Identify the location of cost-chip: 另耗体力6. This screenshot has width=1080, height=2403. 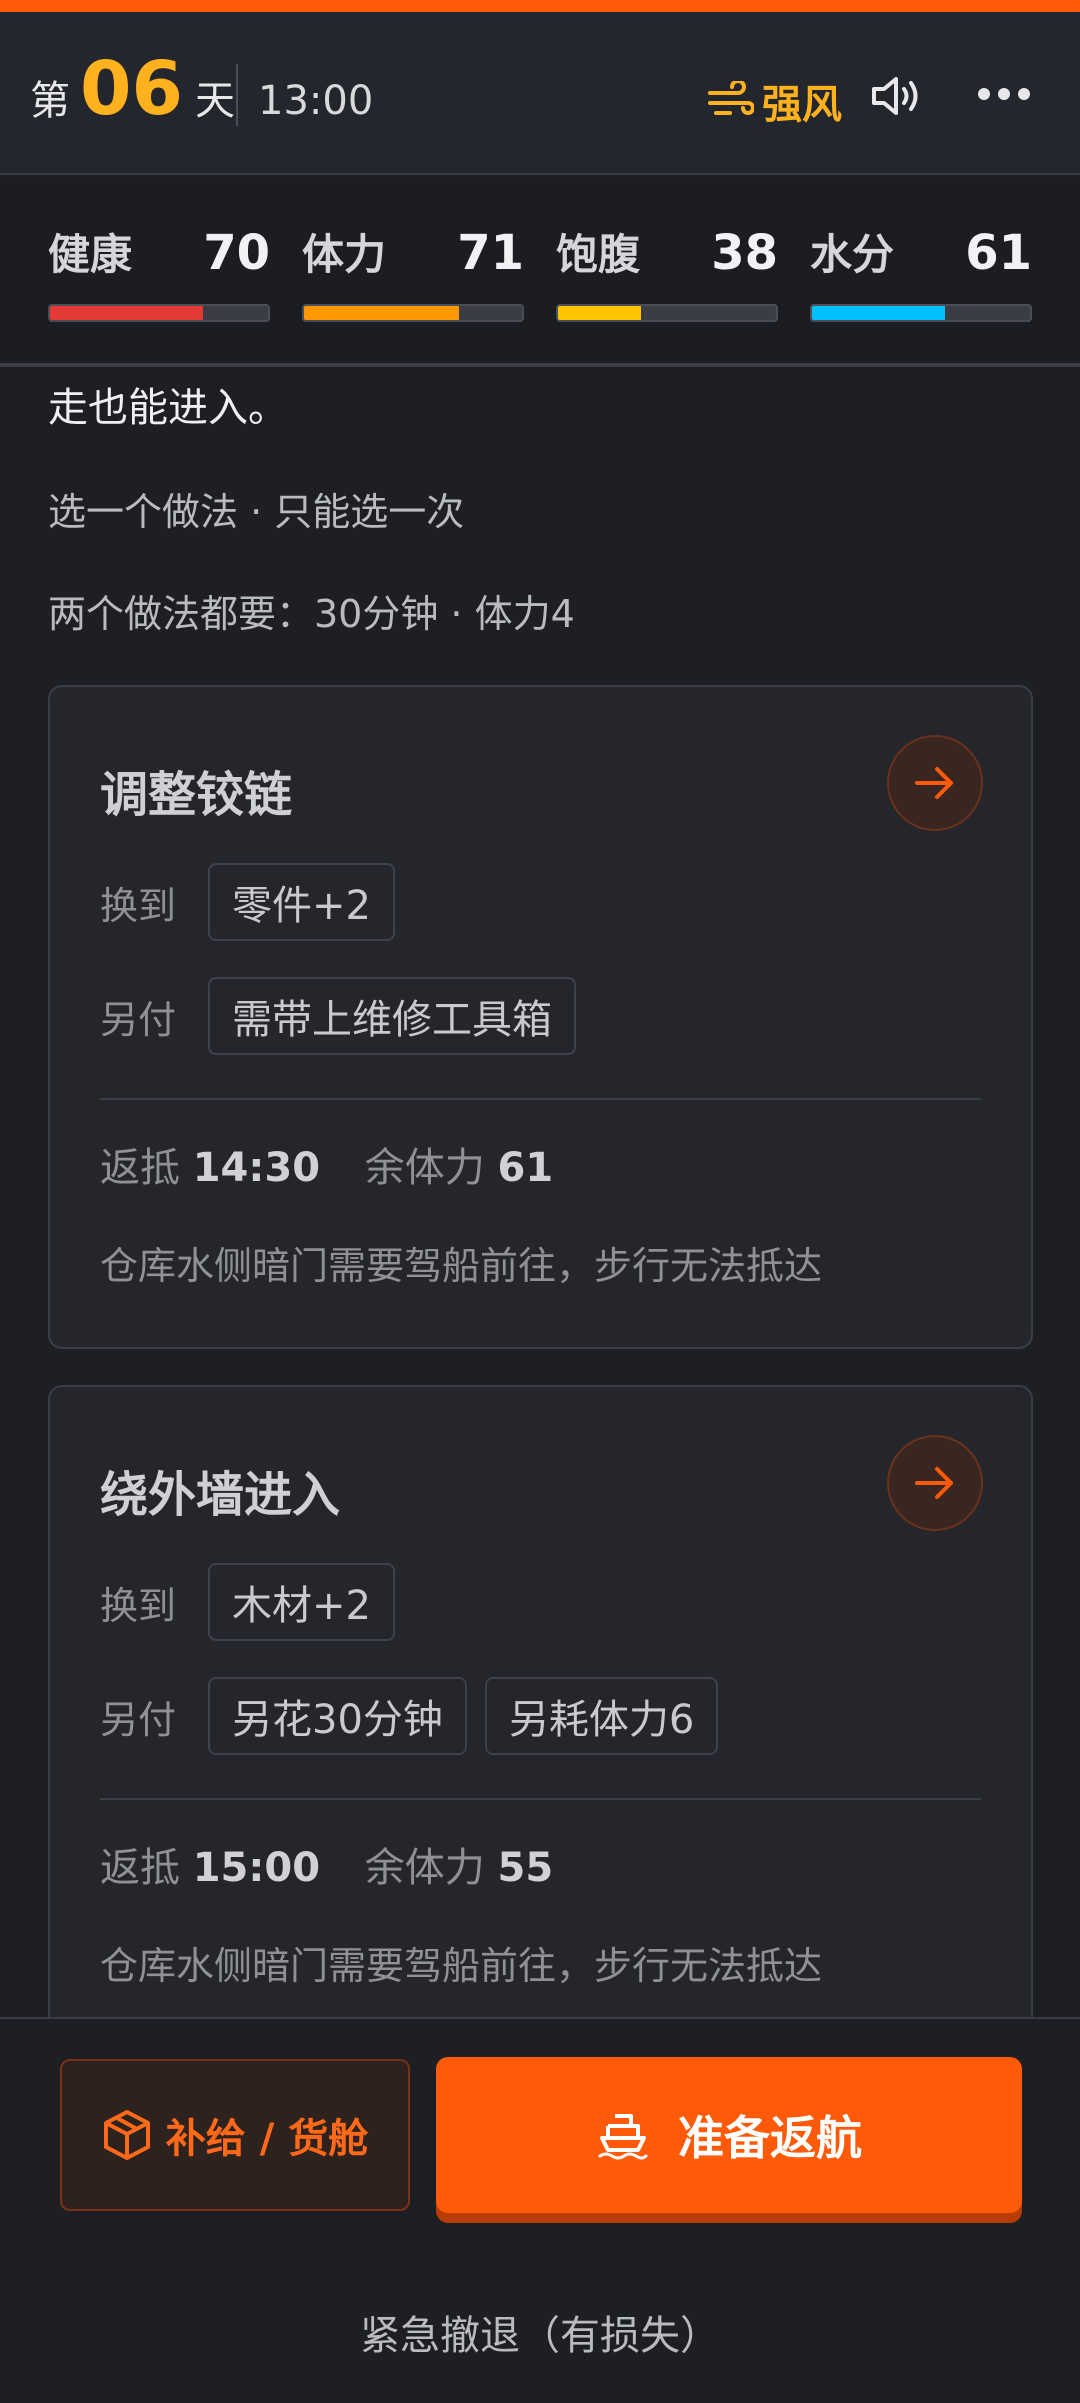
(601, 1716).